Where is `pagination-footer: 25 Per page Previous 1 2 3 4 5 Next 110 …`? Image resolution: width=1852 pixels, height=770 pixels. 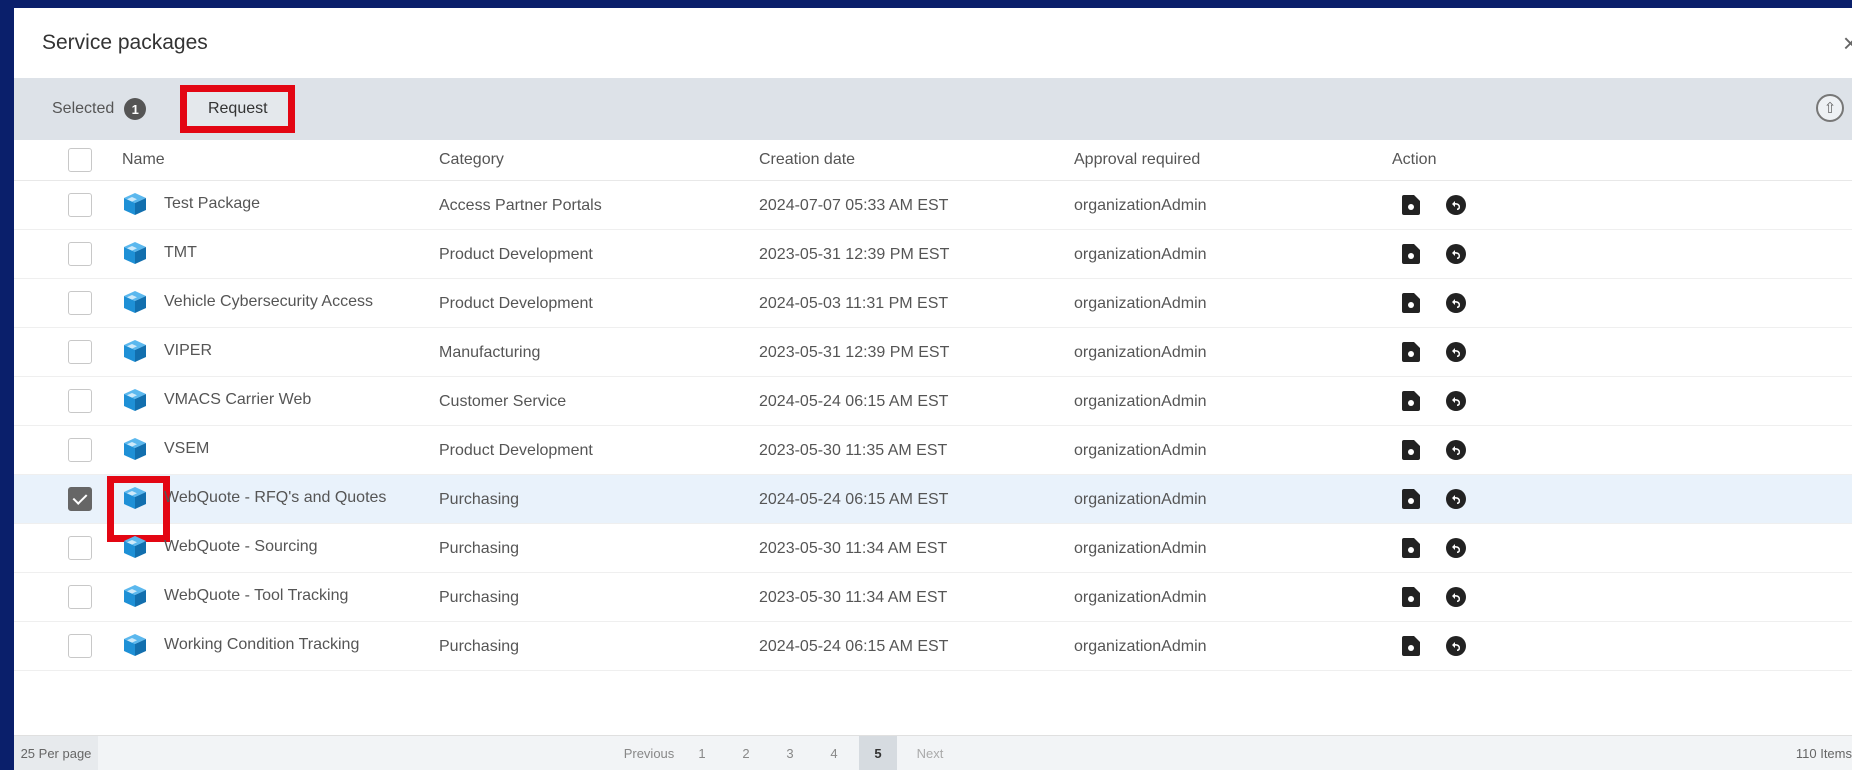 pagination-footer: 25 Per page Previous 1 2 3 4 5 Next 110 … is located at coordinates (933, 752).